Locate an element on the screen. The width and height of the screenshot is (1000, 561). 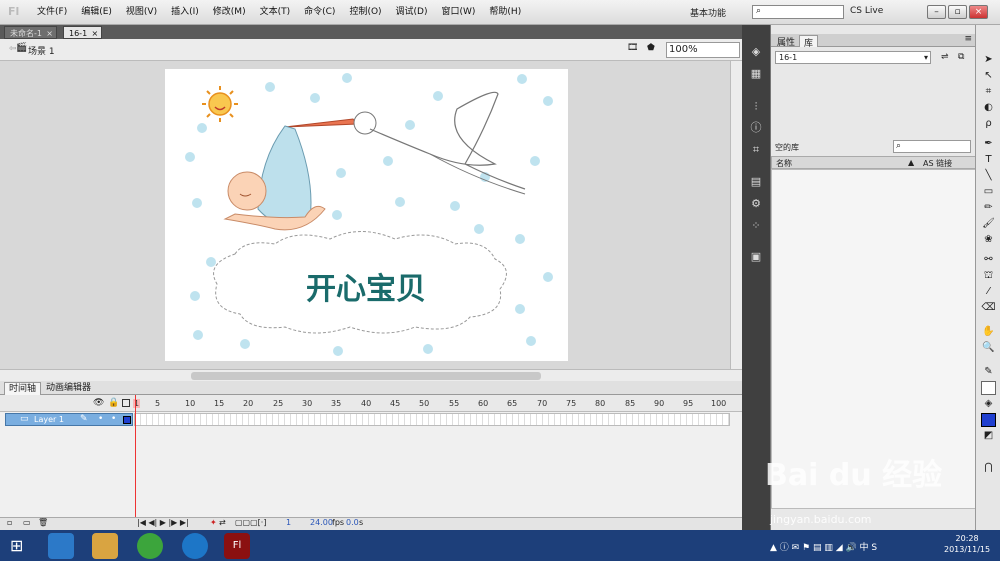
help-search-input: ⌕ is located at coordinates (798, 12).